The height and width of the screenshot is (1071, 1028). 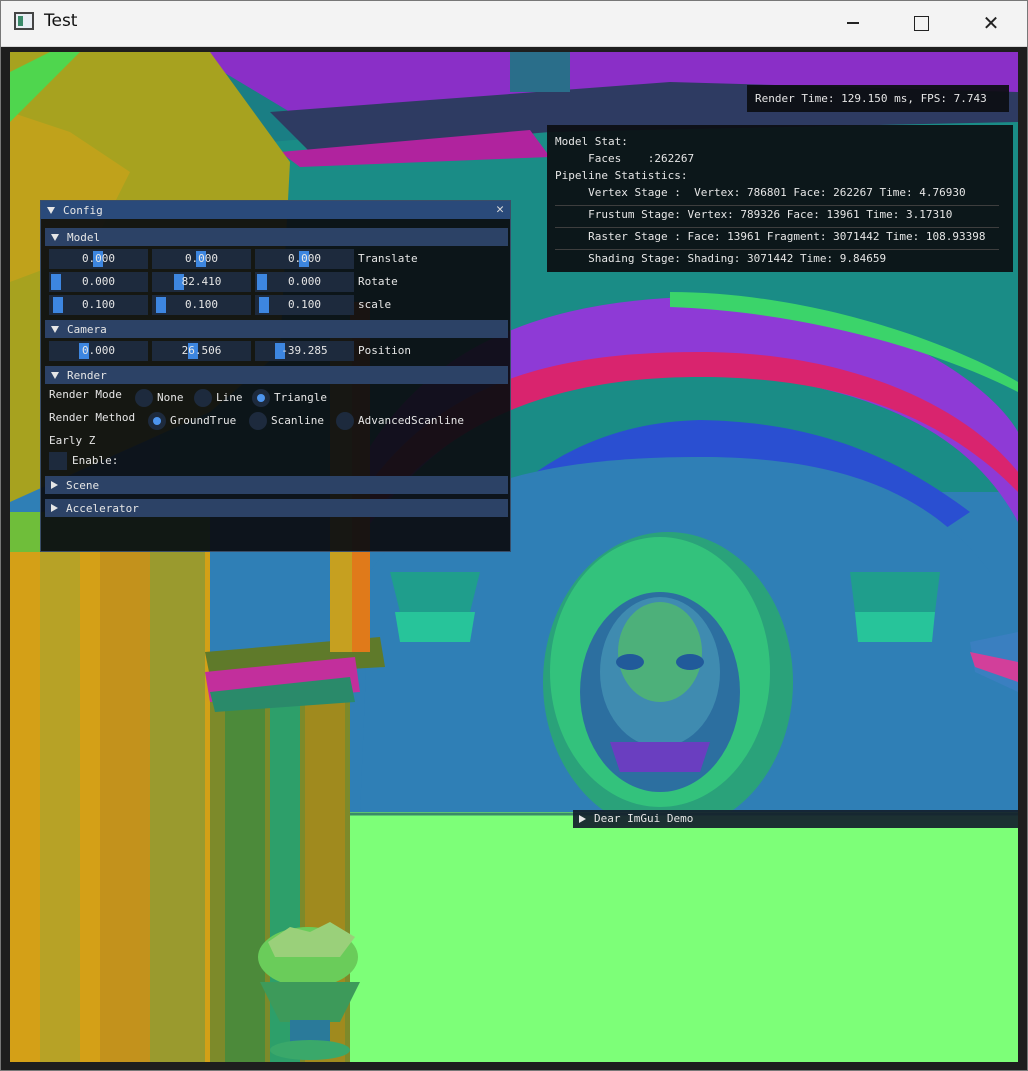 What do you see at coordinates (258, 421) in the screenshot?
I see `radio-scanline` at bounding box center [258, 421].